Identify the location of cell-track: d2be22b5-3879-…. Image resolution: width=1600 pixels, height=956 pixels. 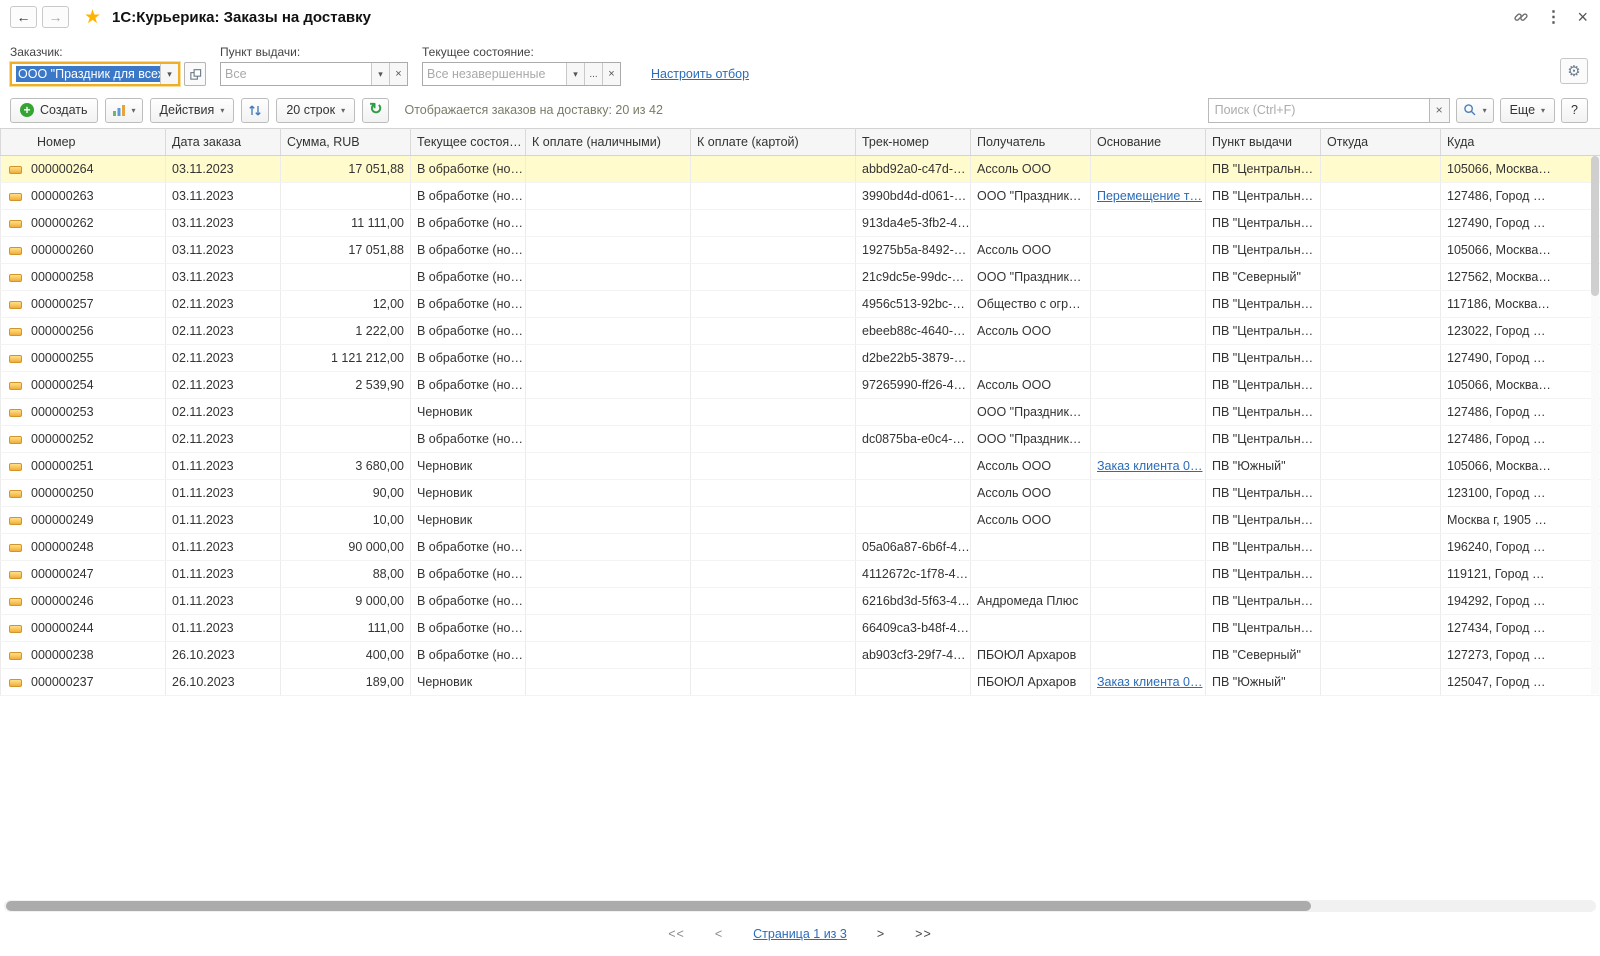
(913, 358).